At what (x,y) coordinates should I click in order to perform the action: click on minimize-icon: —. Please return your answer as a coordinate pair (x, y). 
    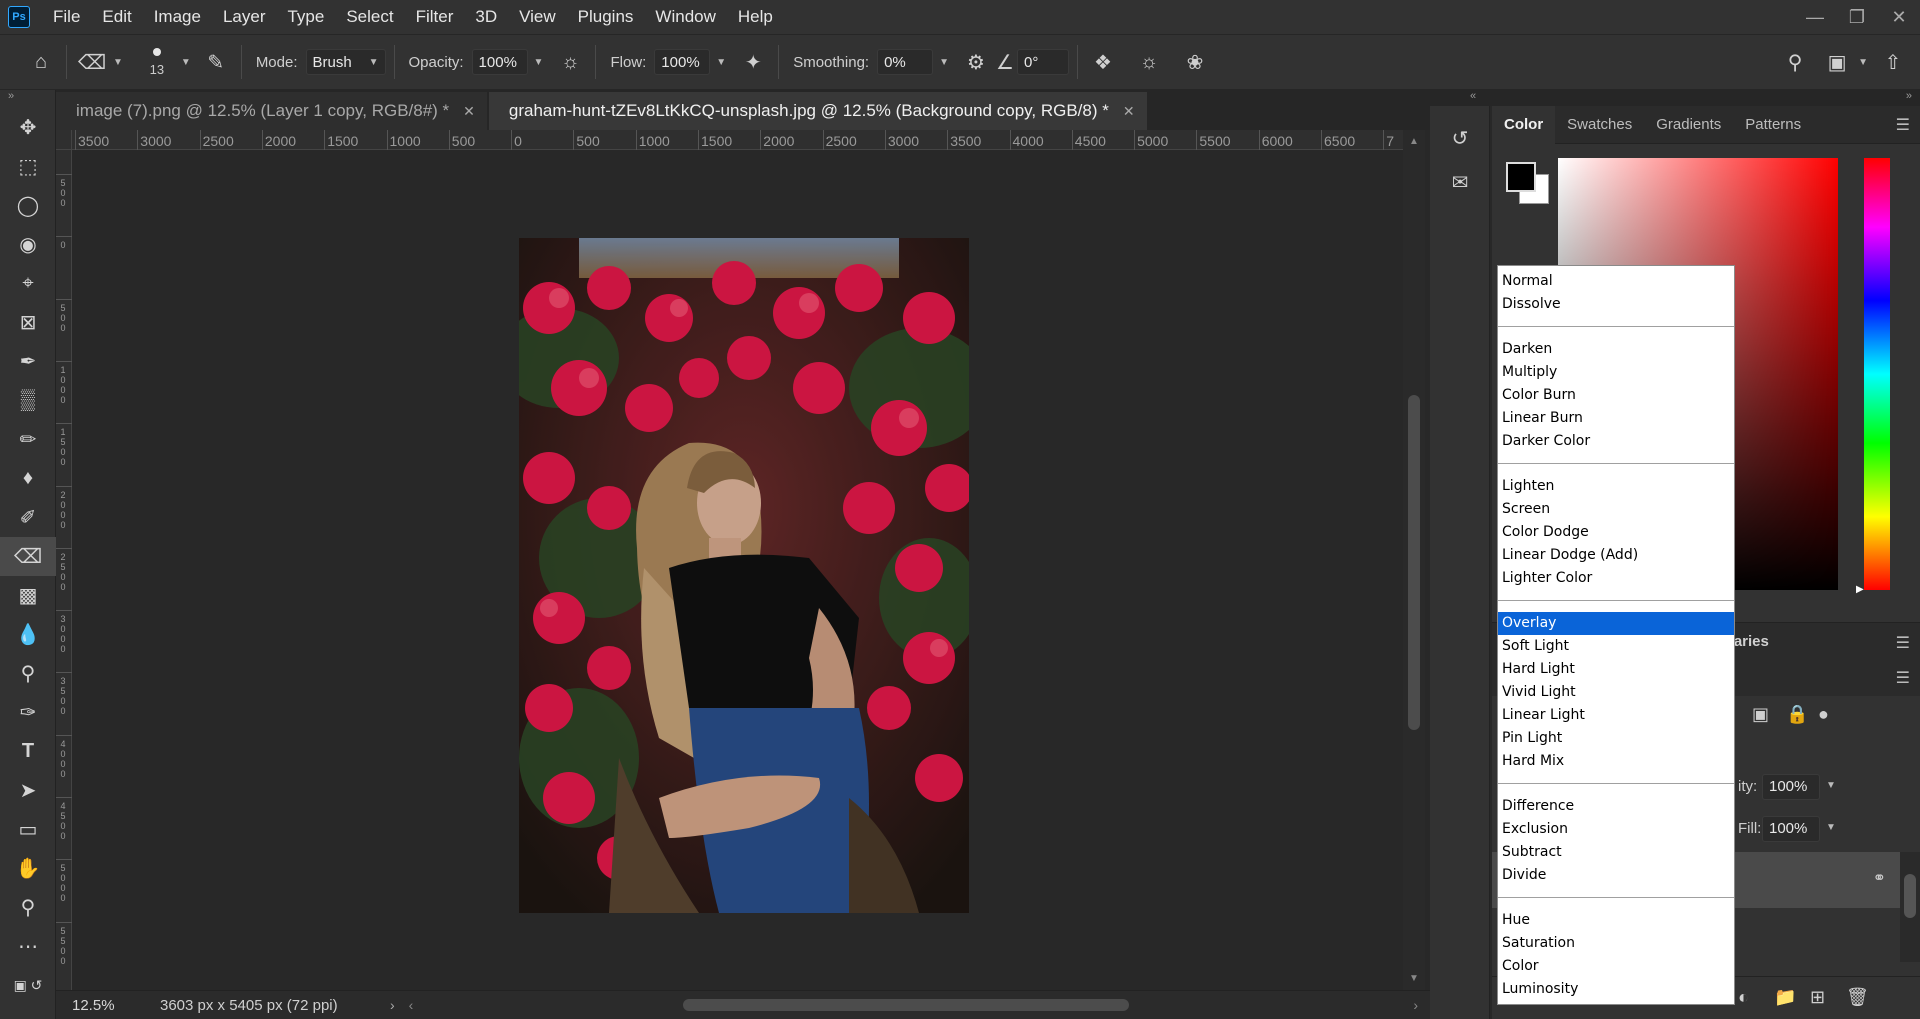
    Looking at the image, I should click on (1815, 17).